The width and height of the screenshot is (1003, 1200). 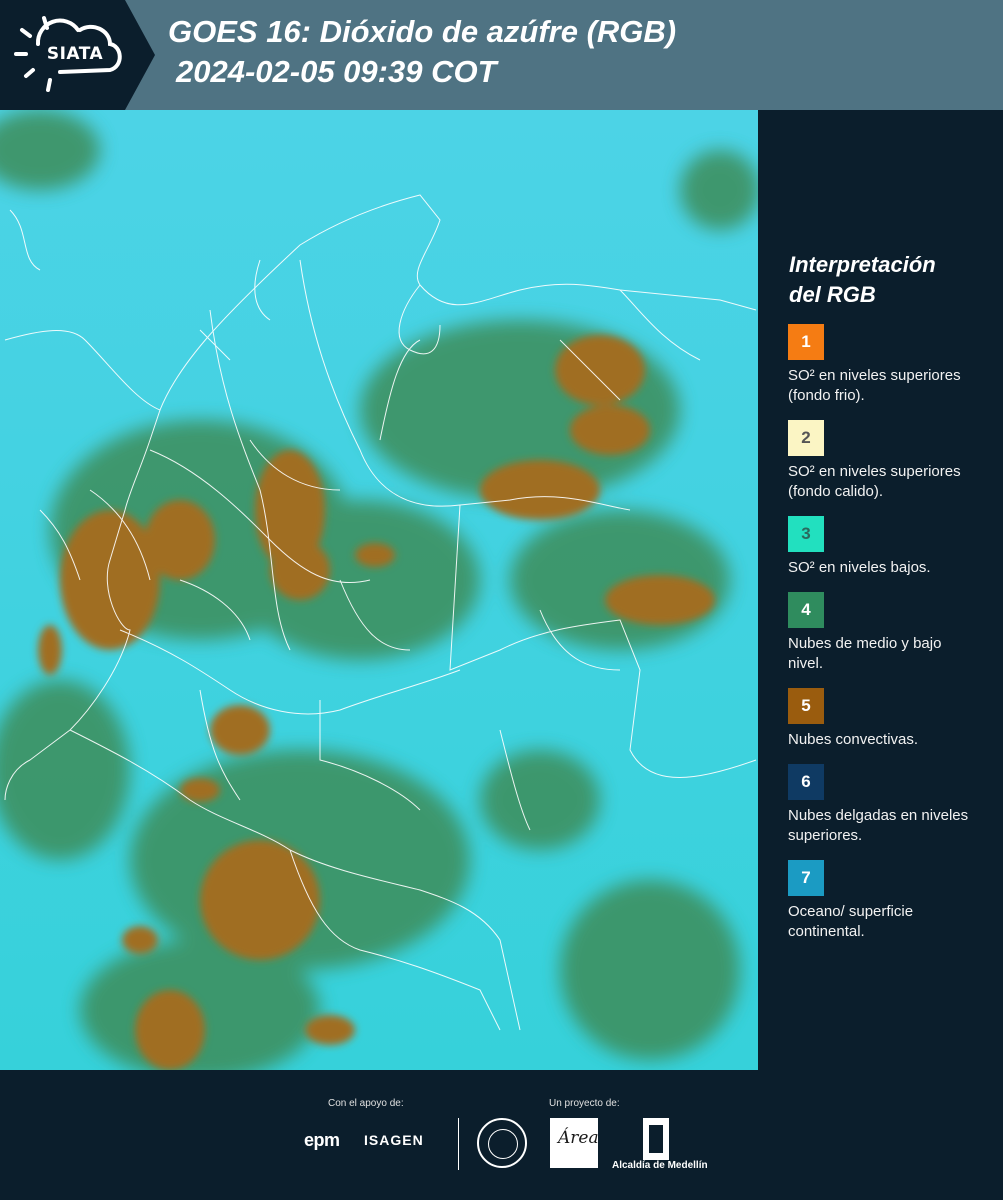 What do you see at coordinates (874, 385) in the screenshot?
I see `legend-label-1: SO² en niveles superiores (fondo frio).` at bounding box center [874, 385].